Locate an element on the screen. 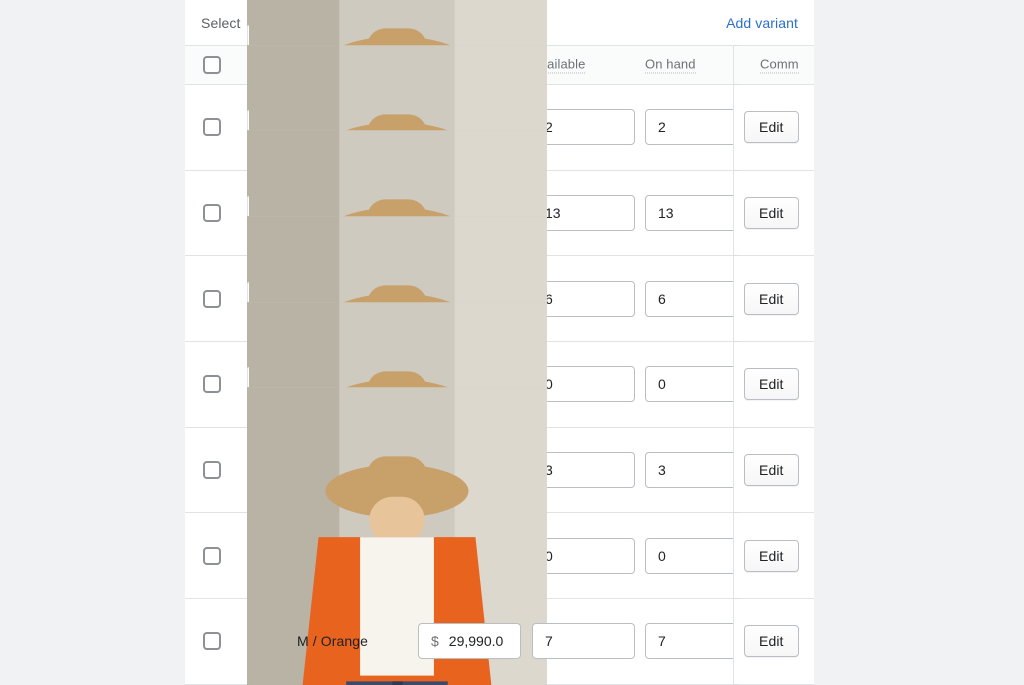 This screenshot has width=1024, height=685. select-all-checkbox-cell is located at coordinates (212, 65).